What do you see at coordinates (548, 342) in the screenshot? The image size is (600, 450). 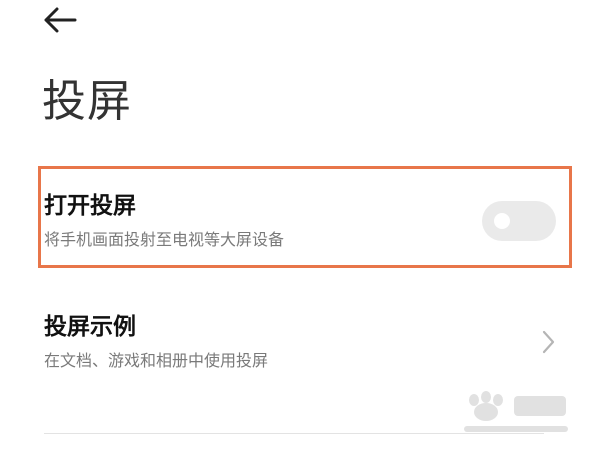 I see `chevron-right-icon` at bounding box center [548, 342].